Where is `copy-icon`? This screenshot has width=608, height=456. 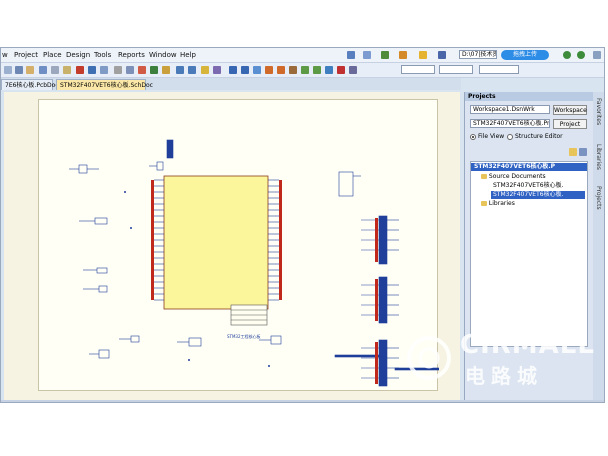 copy-icon is located at coordinates (92, 70).